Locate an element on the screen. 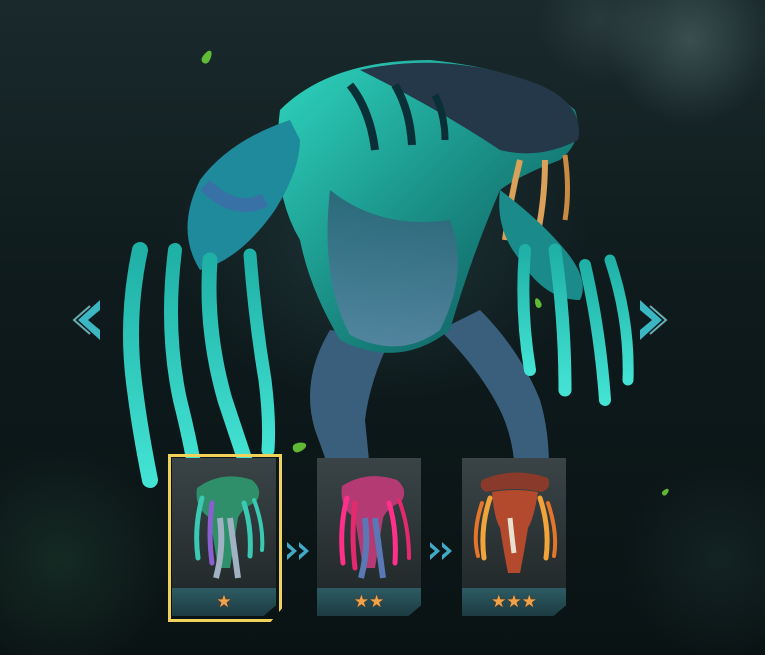  star-icons: ★★★ is located at coordinates (514, 601).